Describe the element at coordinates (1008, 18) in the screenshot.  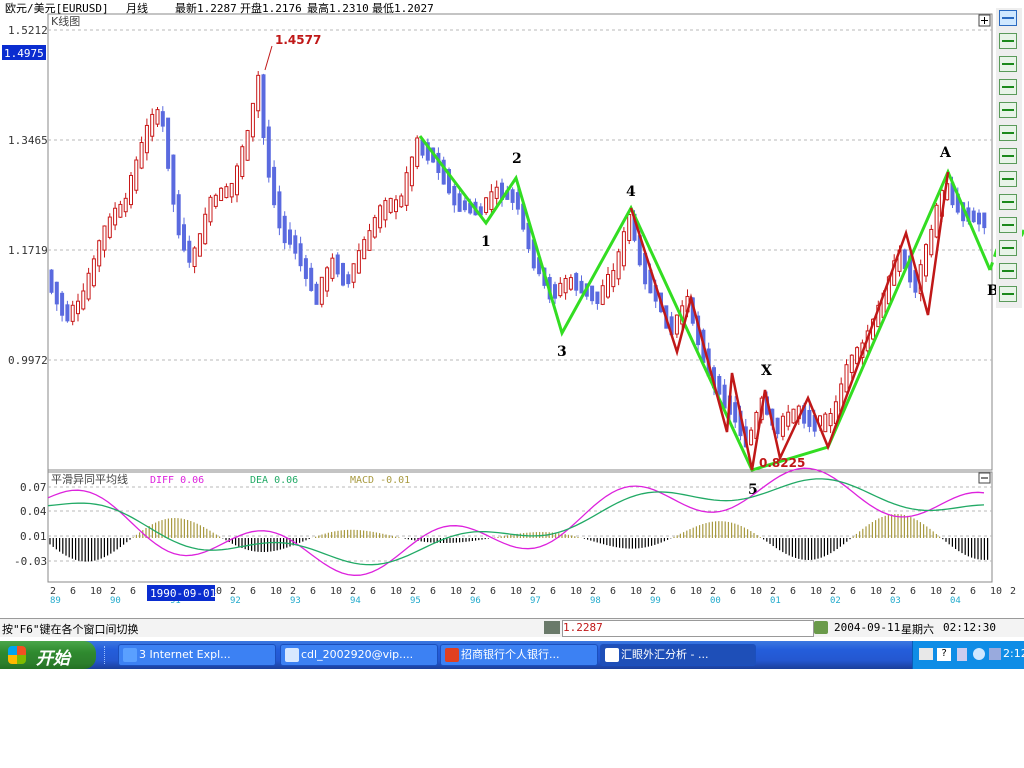
I see `zoom-icon` at that location.